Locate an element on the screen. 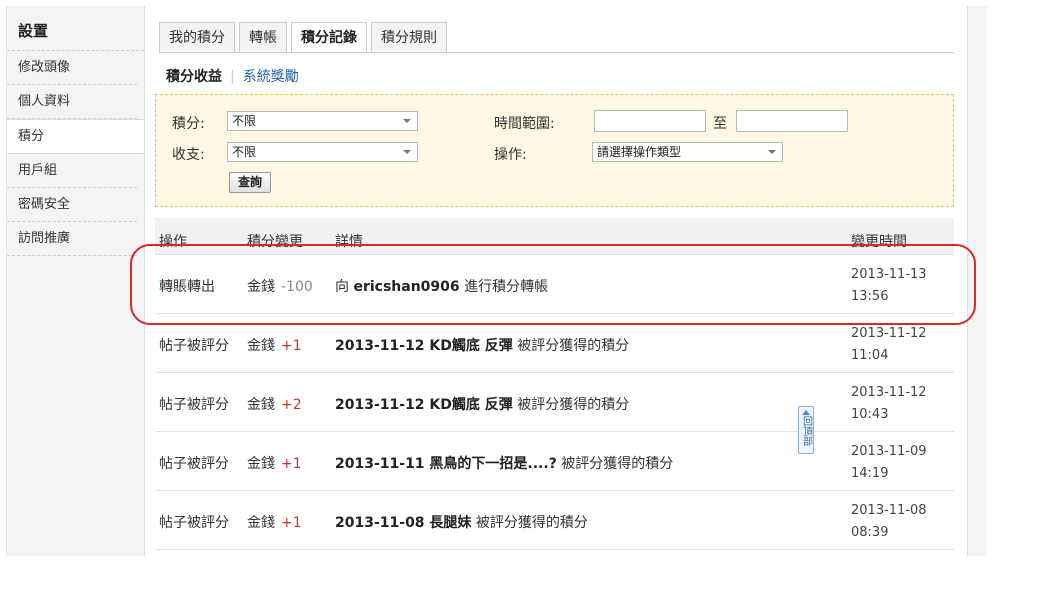 This screenshot has width=1064, height=616. row-date: 2013-11-13 is located at coordinates (889, 274).